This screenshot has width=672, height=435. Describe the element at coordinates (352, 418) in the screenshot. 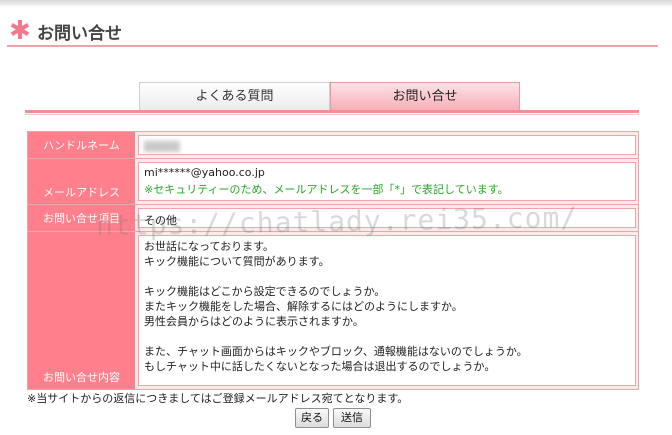

I see `send-button: 送信` at that location.